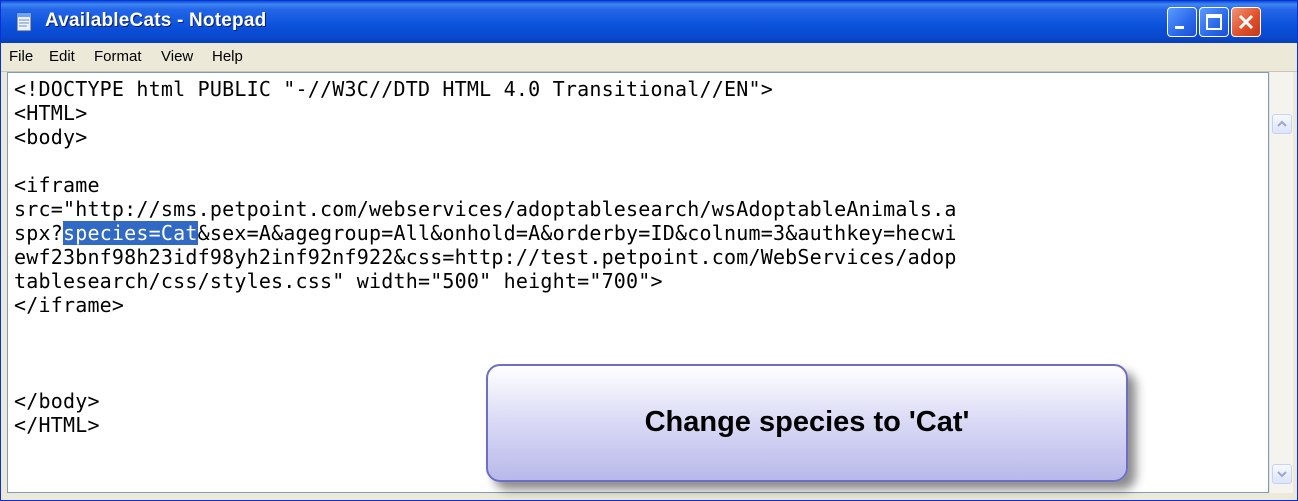  I want to click on code-line: </body>, so click(57, 401).